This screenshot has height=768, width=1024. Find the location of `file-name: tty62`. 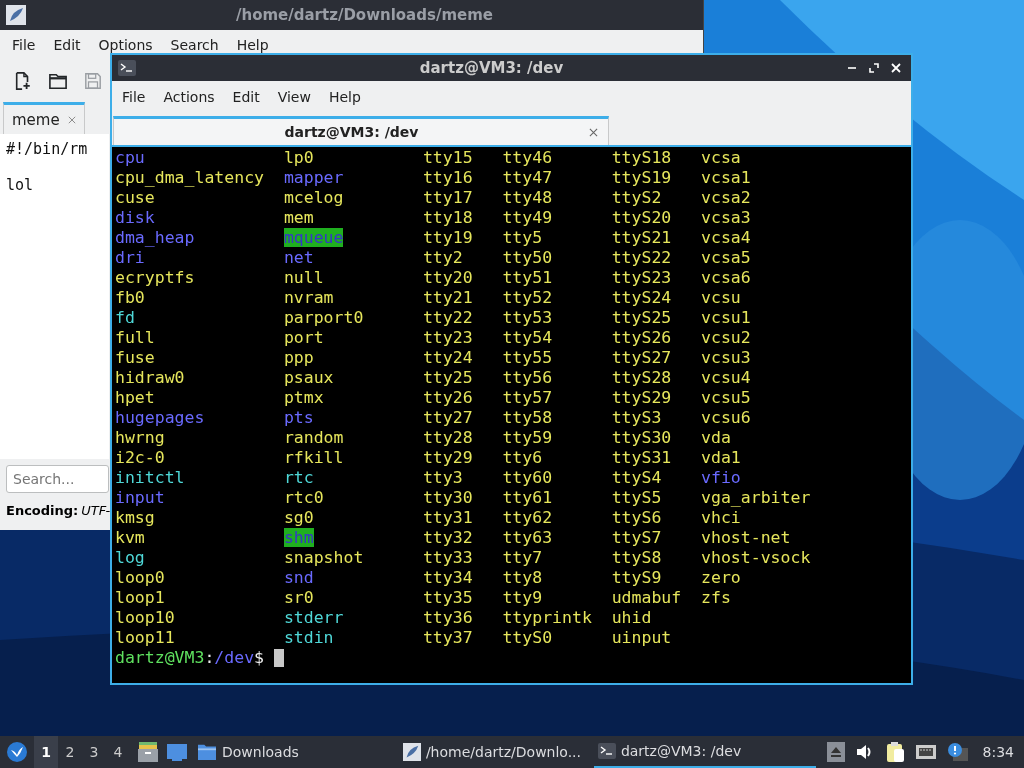

file-name: tty62 is located at coordinates (527, 517).